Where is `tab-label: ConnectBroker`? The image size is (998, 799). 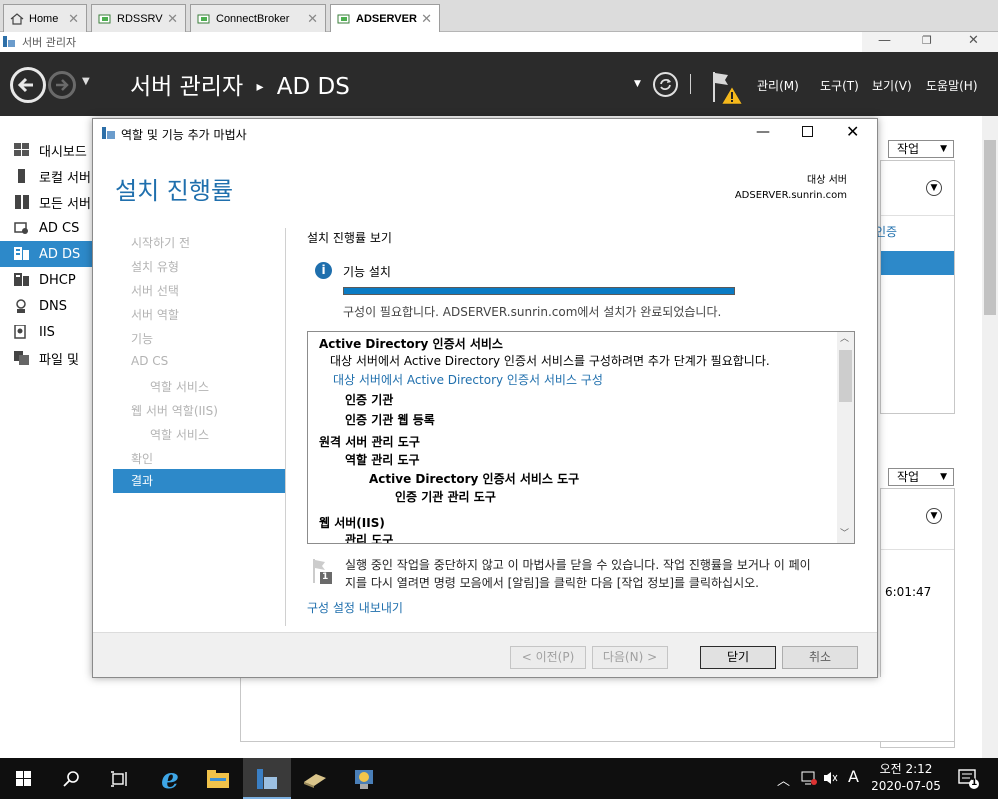 tab-label: ConnectBroker is located at coordinates (253, 18).